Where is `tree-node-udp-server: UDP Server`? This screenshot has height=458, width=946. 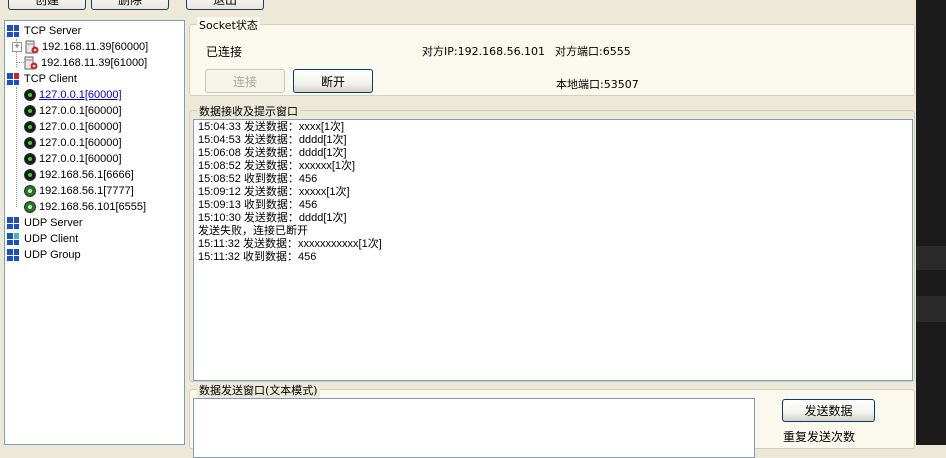
tree-node-udp-server: UDP Server is located at coordinates (44, 223).